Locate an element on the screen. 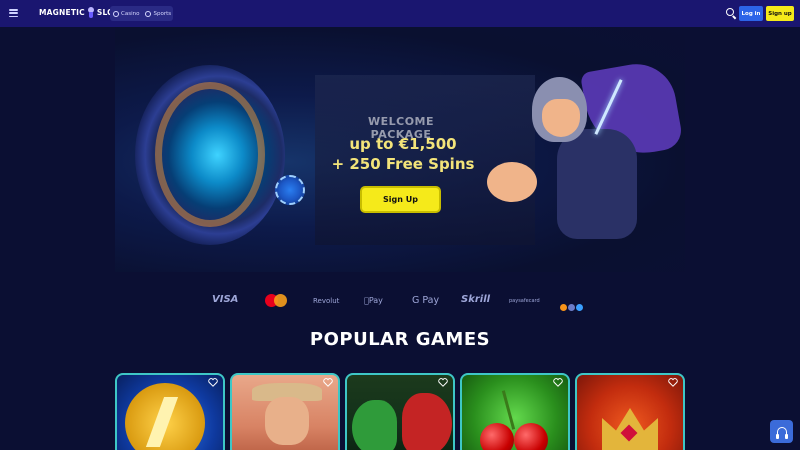  nav-sports: Sports is located at coordinates (158, 13).